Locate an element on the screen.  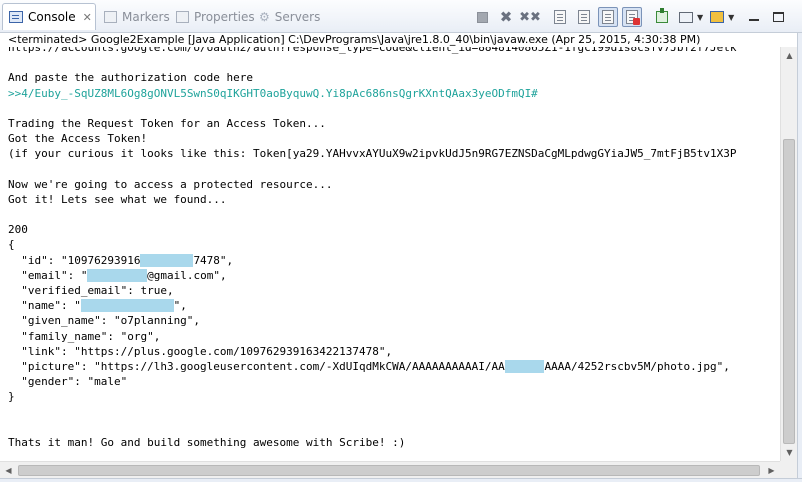
maximize-icon is located at coordinates (778, 17).